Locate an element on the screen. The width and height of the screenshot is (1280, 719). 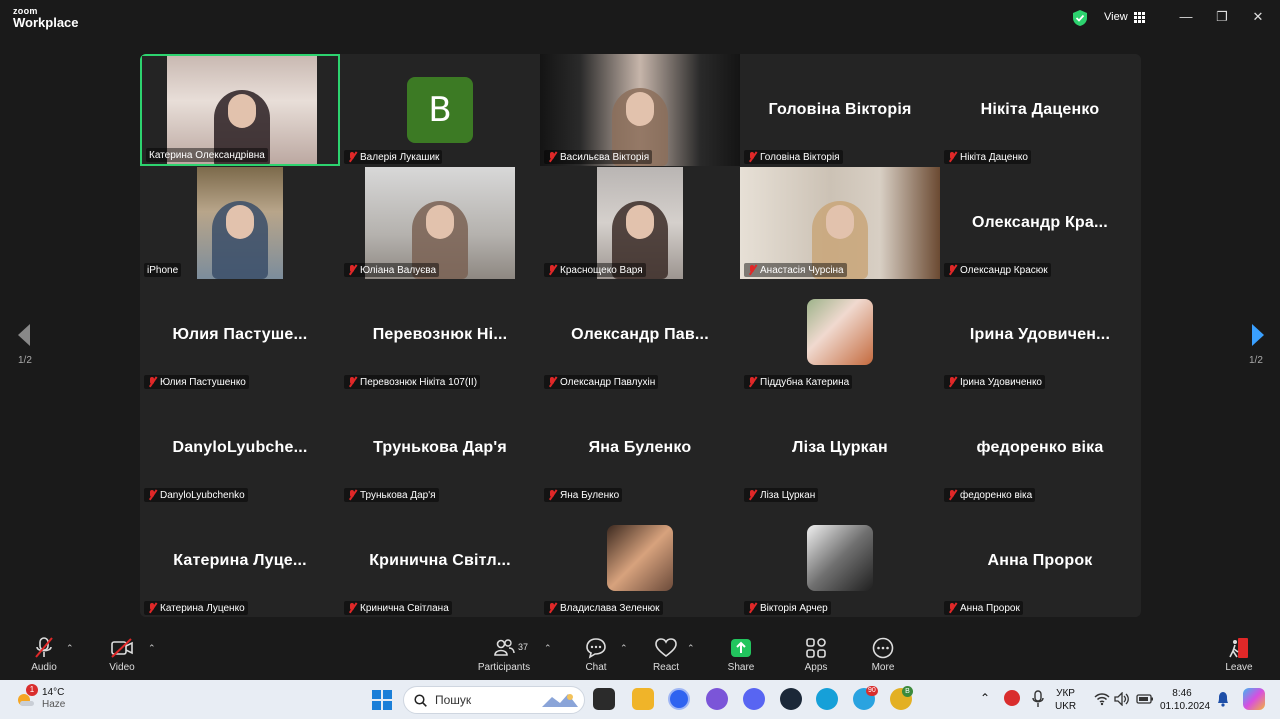
participant-tile: B Валерія Лукашик is located at coordinates (440, 110).